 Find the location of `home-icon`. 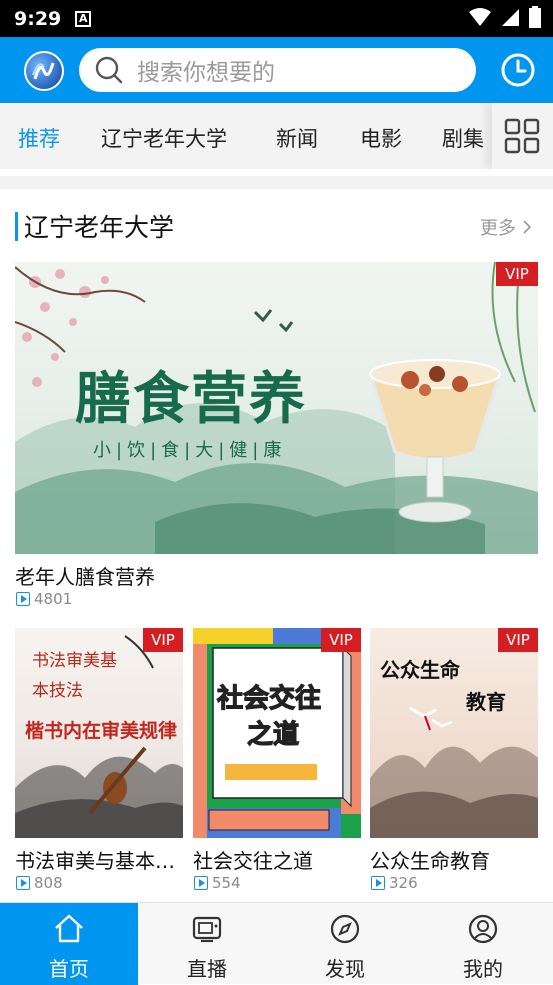

home-icon is located at coordinates (69, 928).